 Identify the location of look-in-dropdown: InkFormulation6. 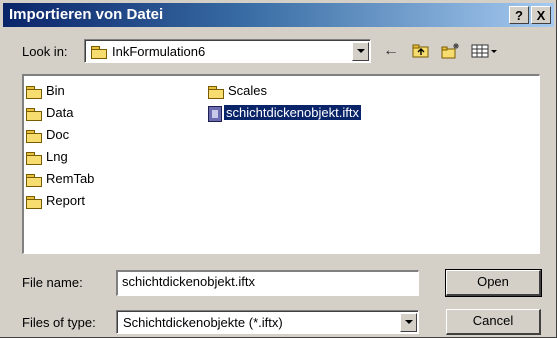
(227, 51).